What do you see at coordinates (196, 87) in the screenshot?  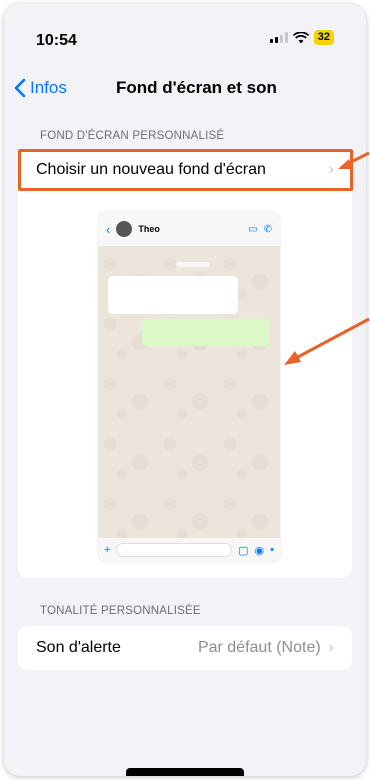 I see `page-title: Fond d'écran et son` at bounding box center [196, 87].